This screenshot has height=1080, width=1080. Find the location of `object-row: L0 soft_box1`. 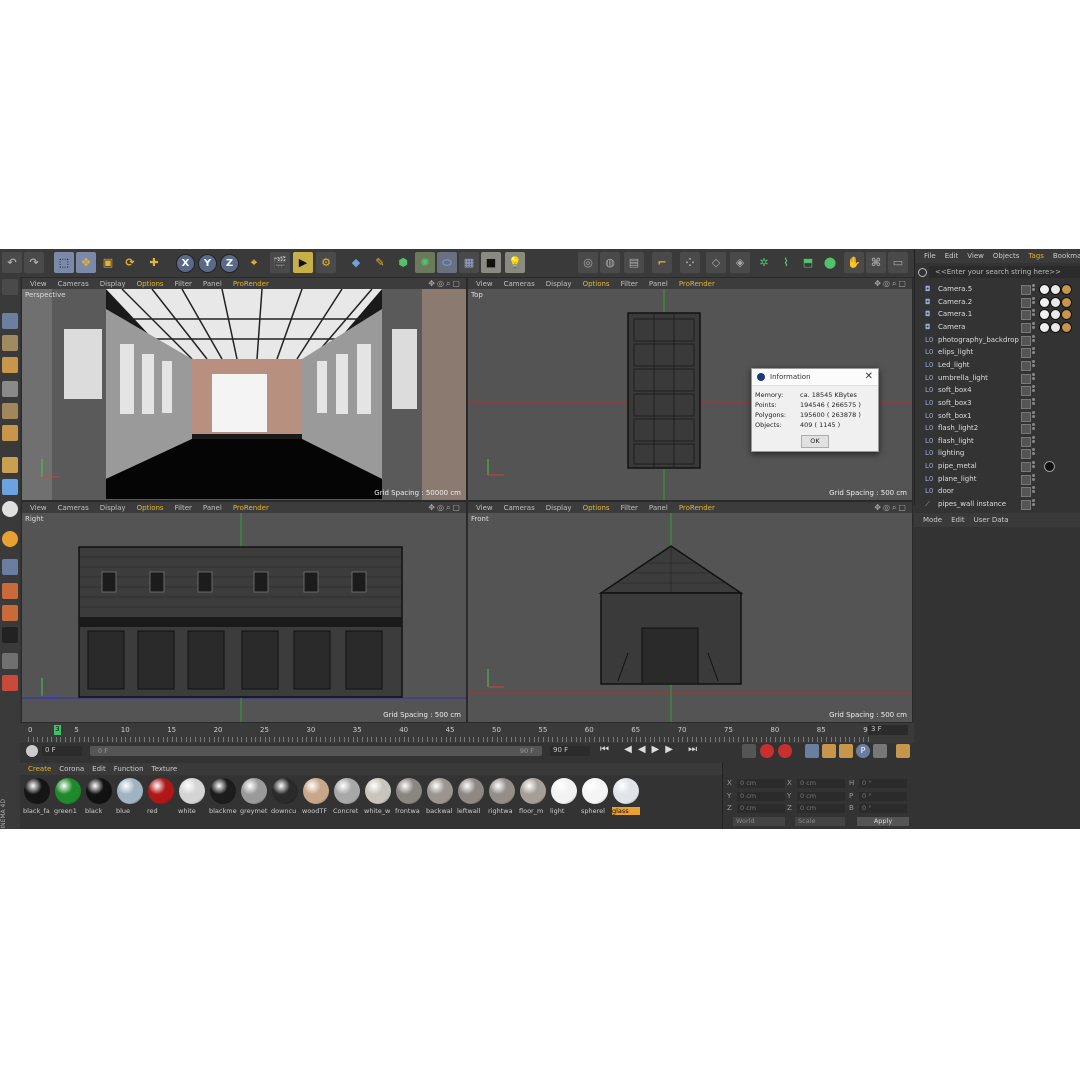

object-row: L0 soft_box1 is located at coordinates (997, 416).